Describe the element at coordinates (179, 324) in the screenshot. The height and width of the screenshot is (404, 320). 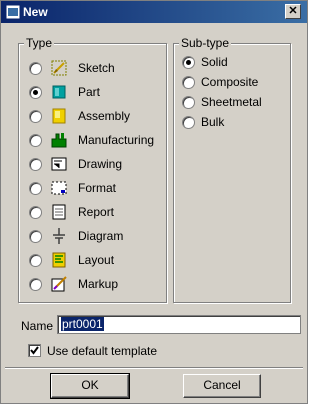
I see `name-input: prt0001` at that location.